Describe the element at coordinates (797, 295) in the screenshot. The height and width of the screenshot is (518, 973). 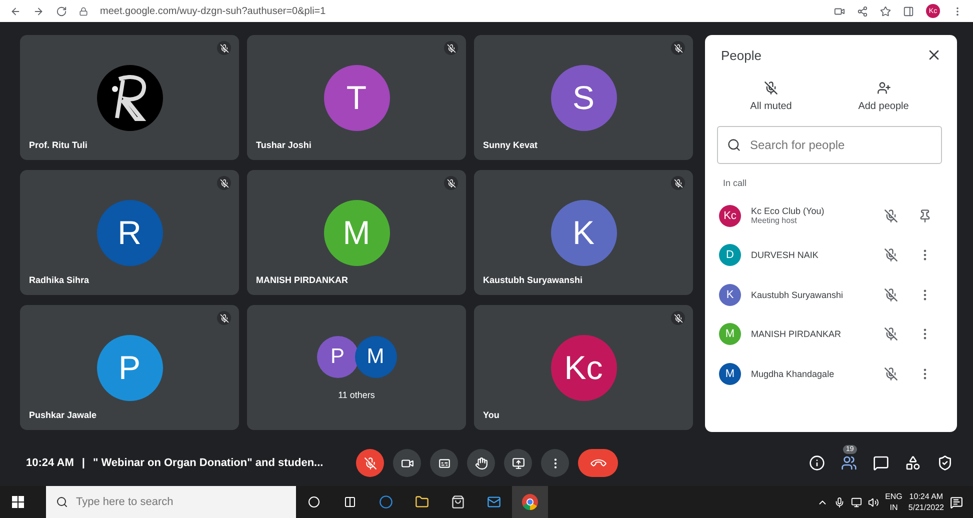
I see `person-name: Kaustubh Suryawanshi` at that location.